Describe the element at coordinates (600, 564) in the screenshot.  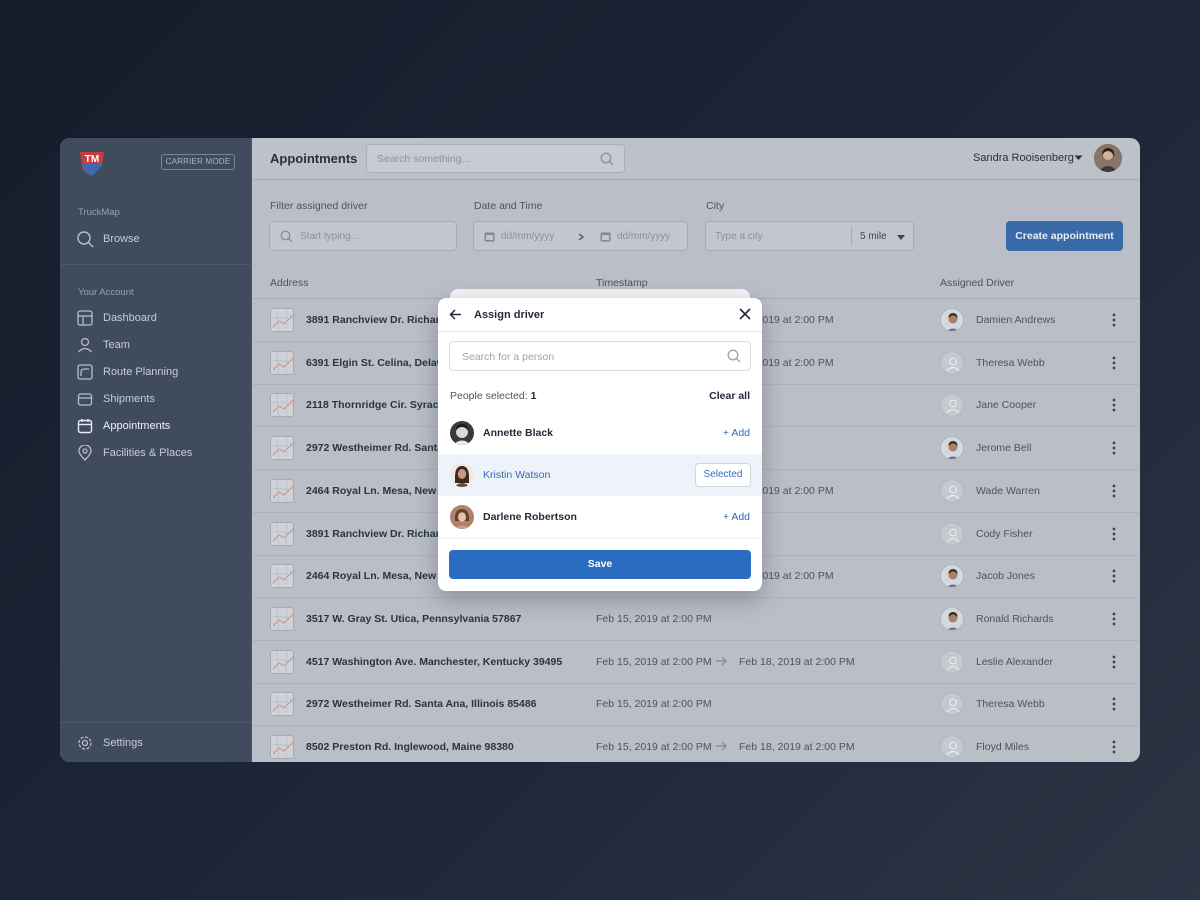
I see `save-button: Save` at that location.